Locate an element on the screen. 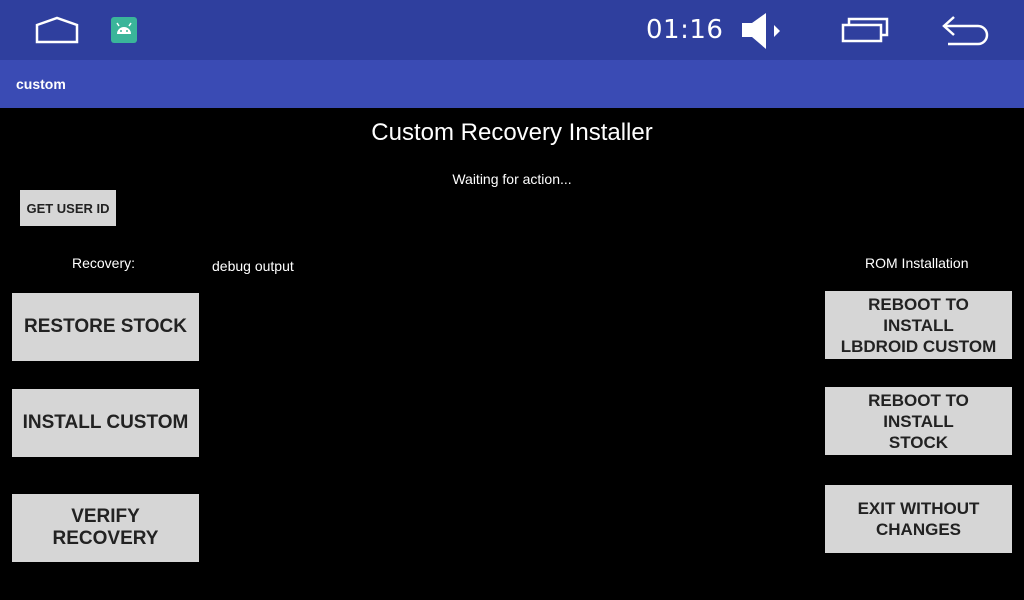 The image size is (1024, 600). install-custom-button: INSTALL CUSTOM is located at coordinates (105, 423).